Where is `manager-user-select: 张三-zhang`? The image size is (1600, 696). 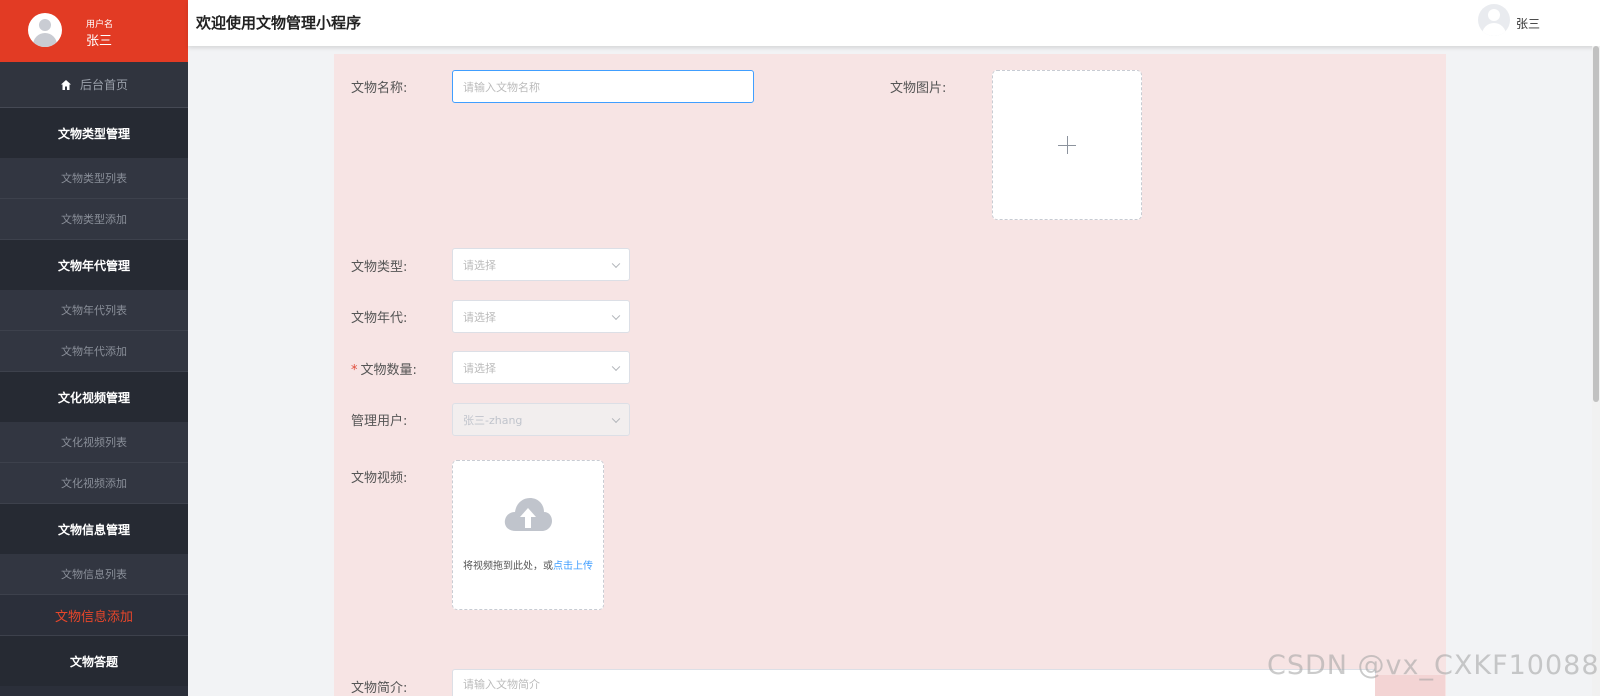
manager-user-select: 张三-zhang is located at coordinates (541, 419).